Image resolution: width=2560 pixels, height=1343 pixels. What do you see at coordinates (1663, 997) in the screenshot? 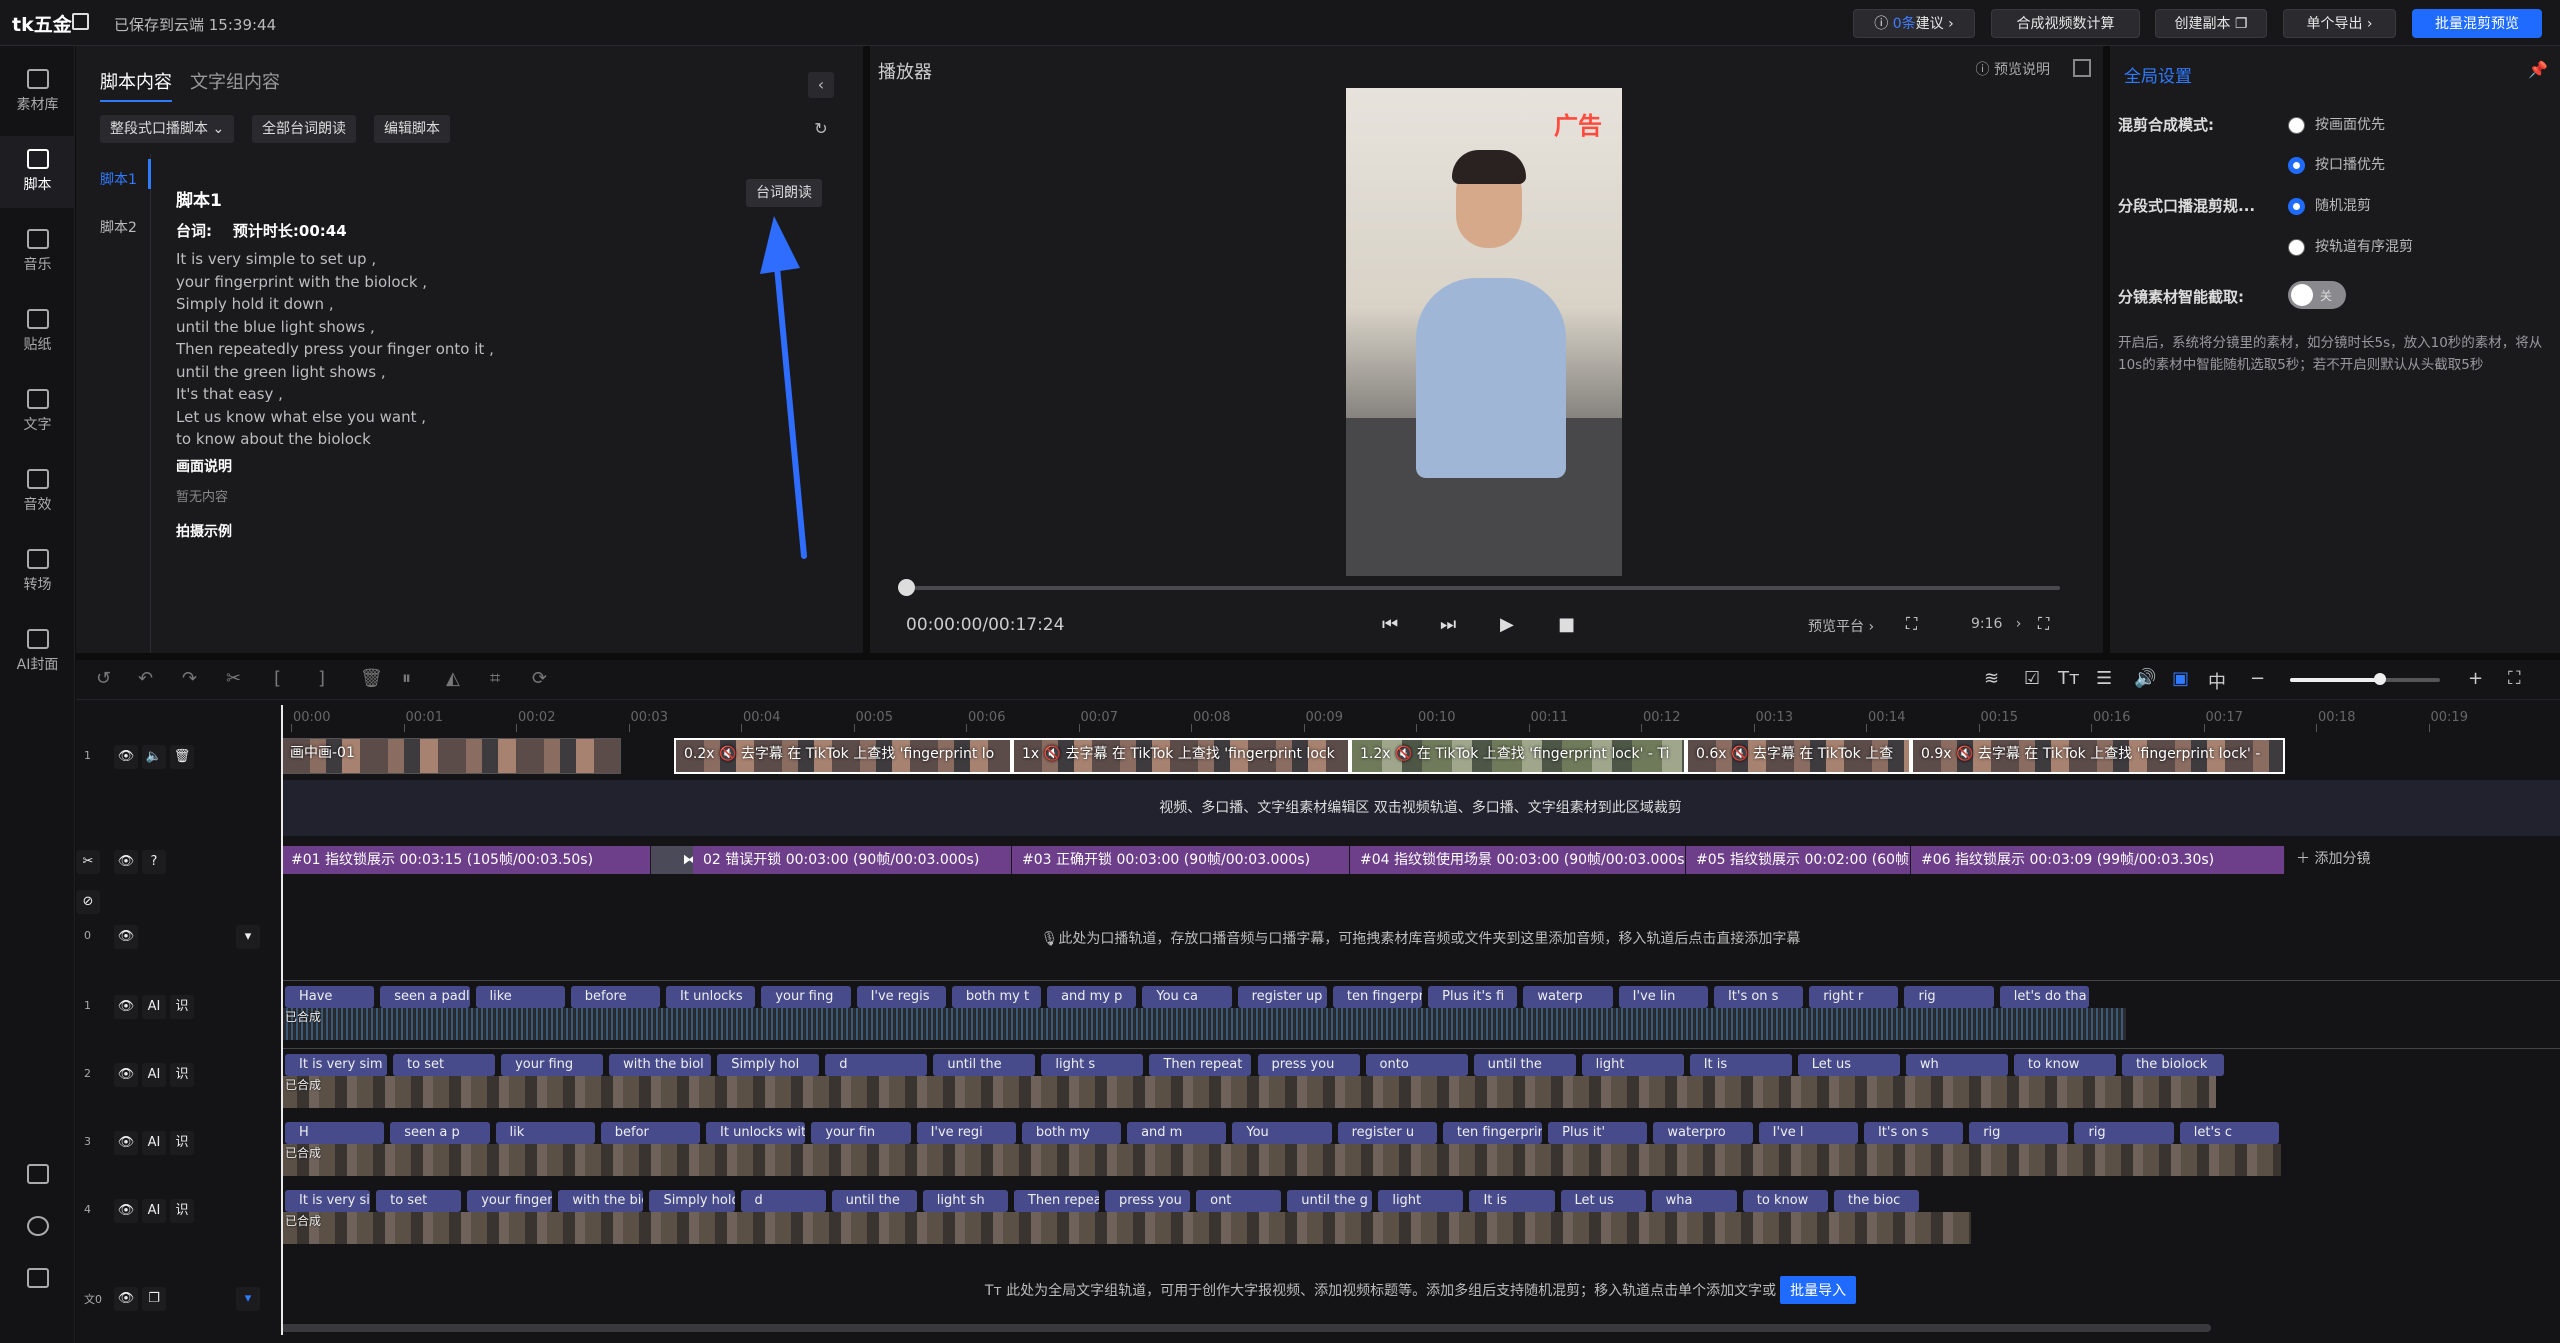
I see `subtitle-chip: I've lin` at bounding box center [1663, 997].